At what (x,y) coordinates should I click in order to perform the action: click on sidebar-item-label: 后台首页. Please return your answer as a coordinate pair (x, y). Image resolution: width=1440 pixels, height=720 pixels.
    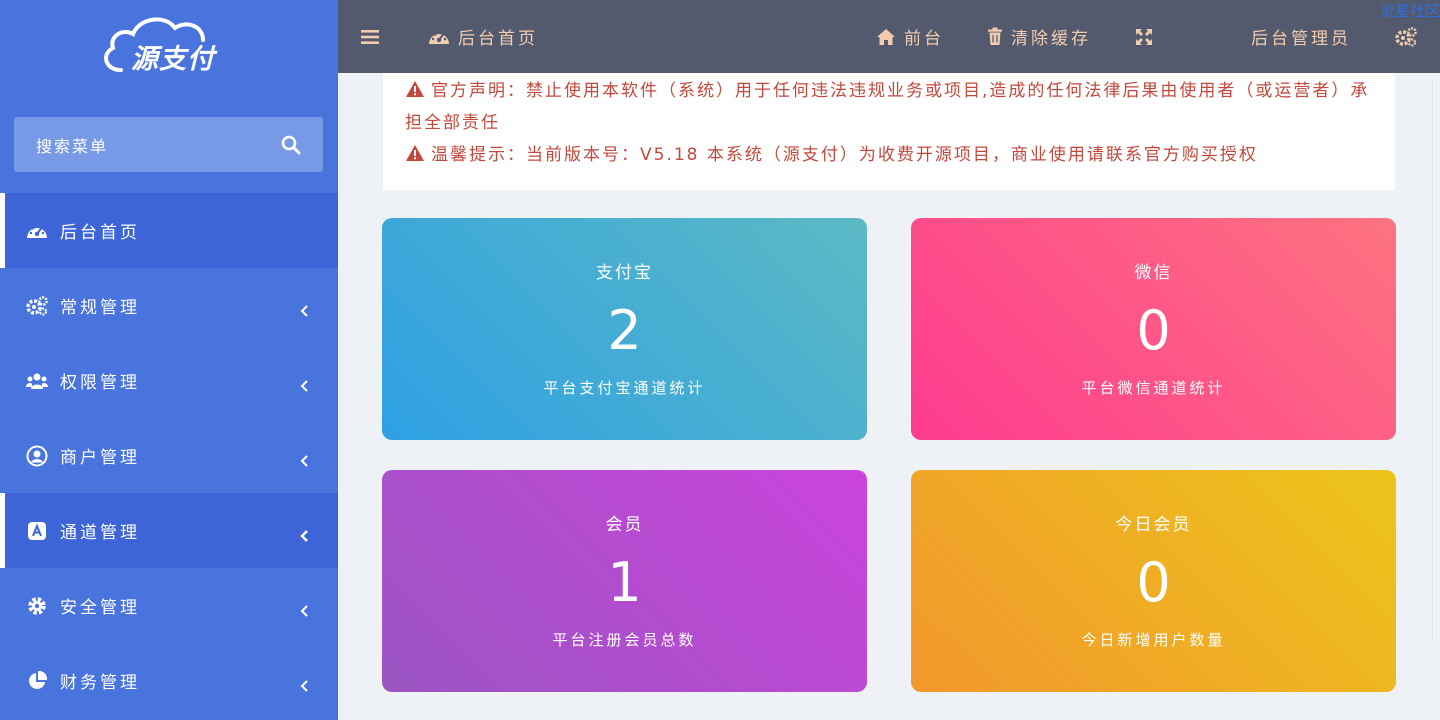
    Looking at the image, I should click on (100, 233).